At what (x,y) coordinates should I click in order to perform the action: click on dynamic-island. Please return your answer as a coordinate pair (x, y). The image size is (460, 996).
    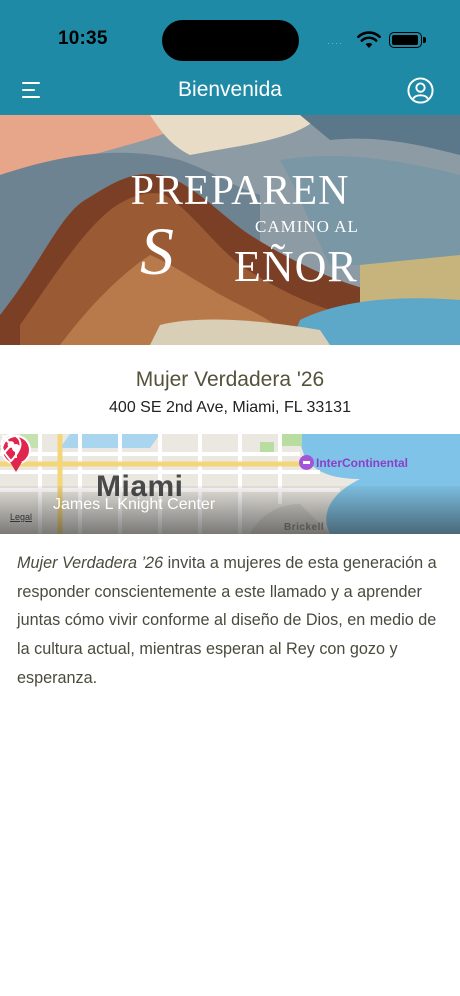
    Looking at the image, I should click on (230, 40).